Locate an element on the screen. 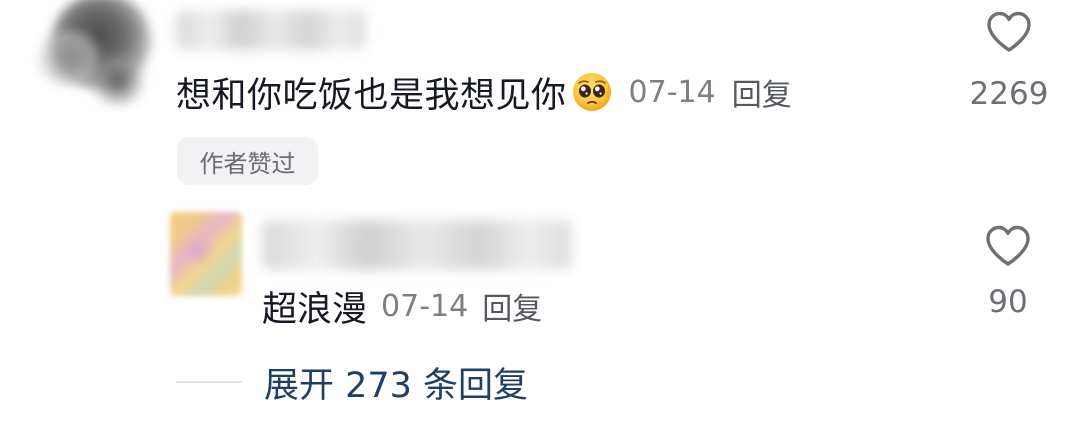 The width and height of the screenshot is (1080, 436). comment-date: 07-14 is located at coordinates (672, 92).